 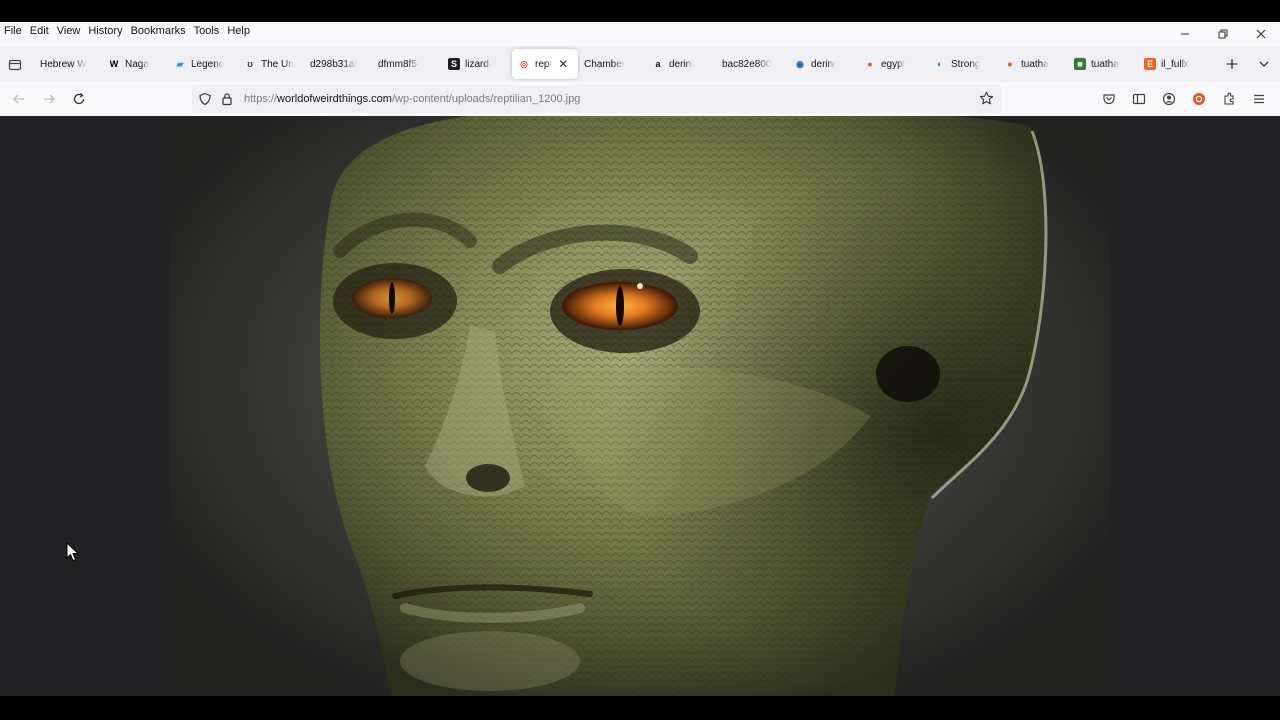 I want to click on list-all-tabs-button, so click(x=1264, y=64).